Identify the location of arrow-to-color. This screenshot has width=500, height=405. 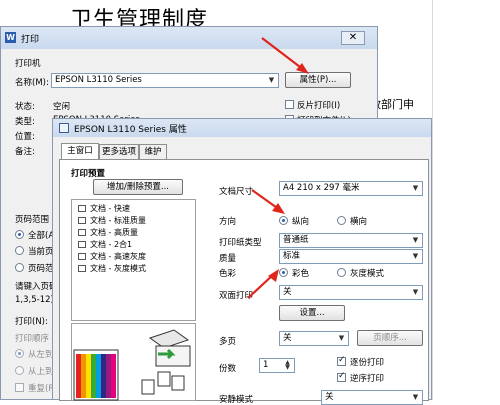
(263, 284).